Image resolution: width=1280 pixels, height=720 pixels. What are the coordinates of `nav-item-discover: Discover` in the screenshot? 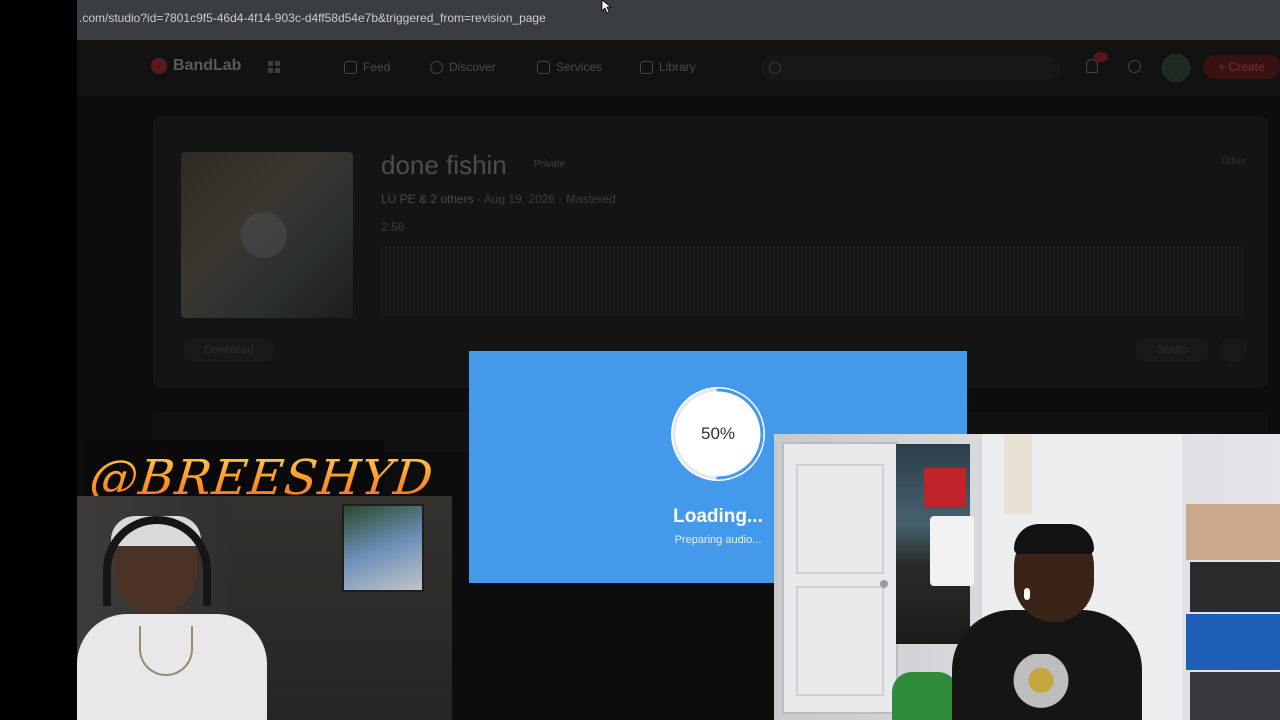 It's located at (463, 67).